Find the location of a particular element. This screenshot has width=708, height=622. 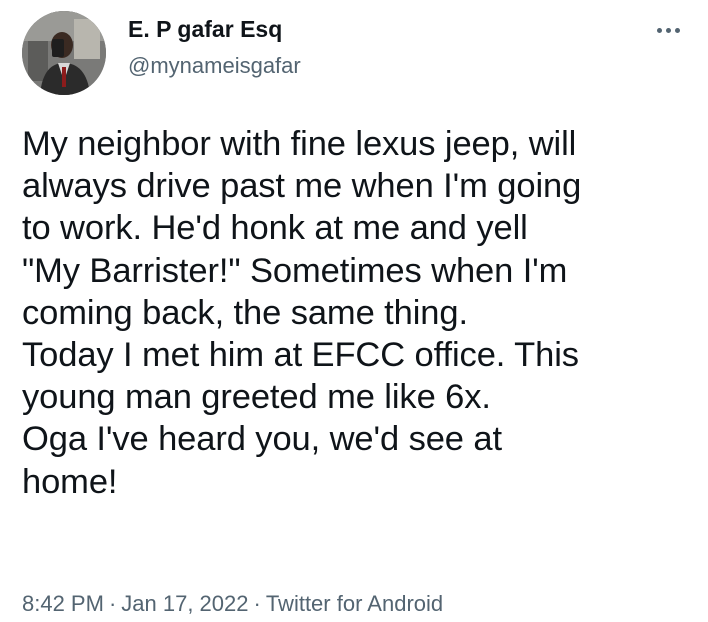

more-horizontal-icon is located at coordinates (668, 30).